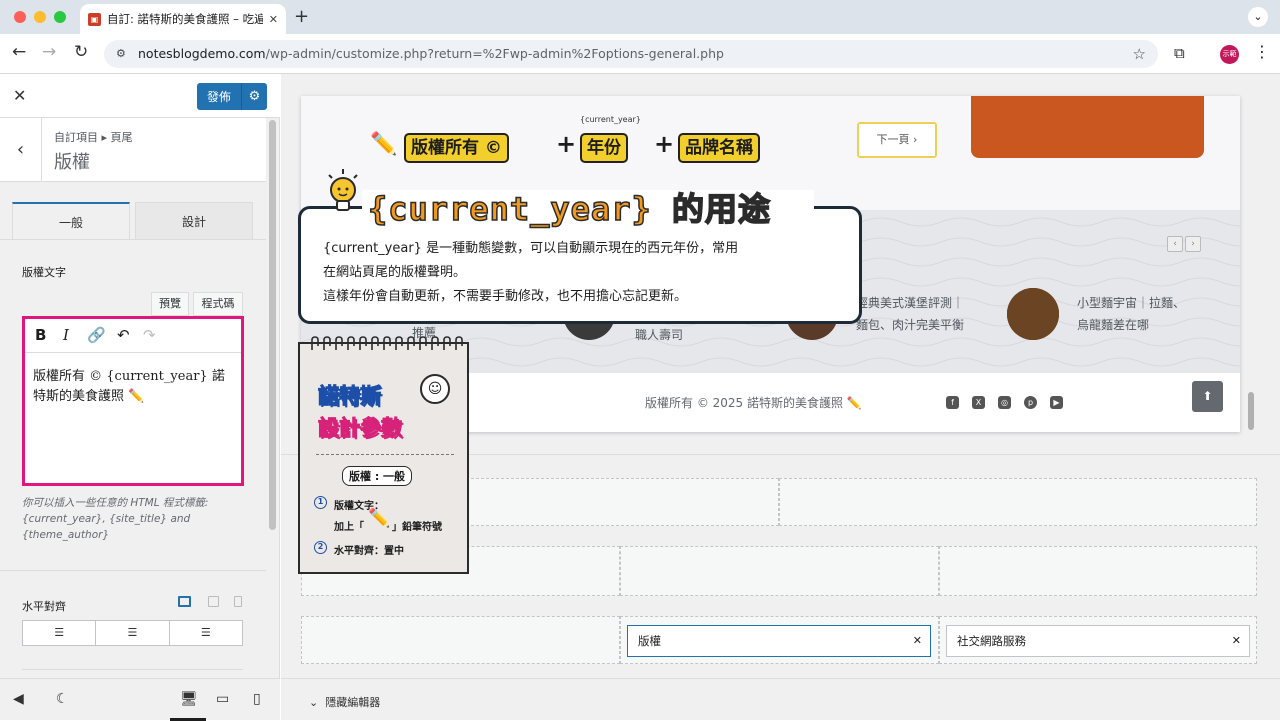 The width and height of the screenshot is (1280, 721). What do you see at coordinates (60, 633) in the screenshot?
I see `align-left-icon: ☰` at bounding box center [60, 633].